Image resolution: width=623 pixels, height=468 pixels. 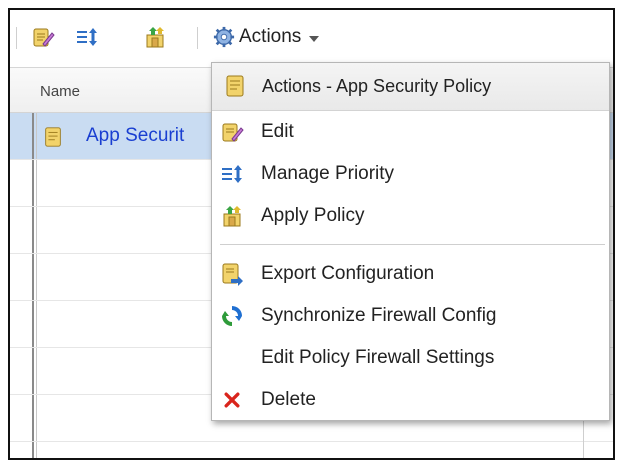 What do you see at coordinates (232, 274) in the screenshot?
I see `export-icon` at bounding box center [232, 274].